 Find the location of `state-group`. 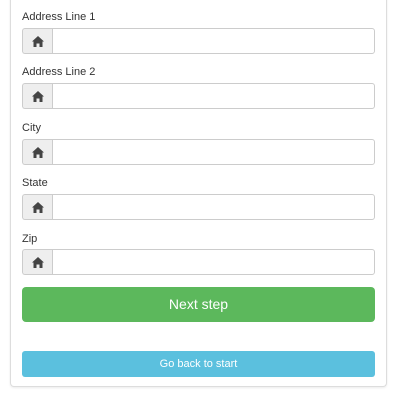

state-group is located at coordinates (198, 207).